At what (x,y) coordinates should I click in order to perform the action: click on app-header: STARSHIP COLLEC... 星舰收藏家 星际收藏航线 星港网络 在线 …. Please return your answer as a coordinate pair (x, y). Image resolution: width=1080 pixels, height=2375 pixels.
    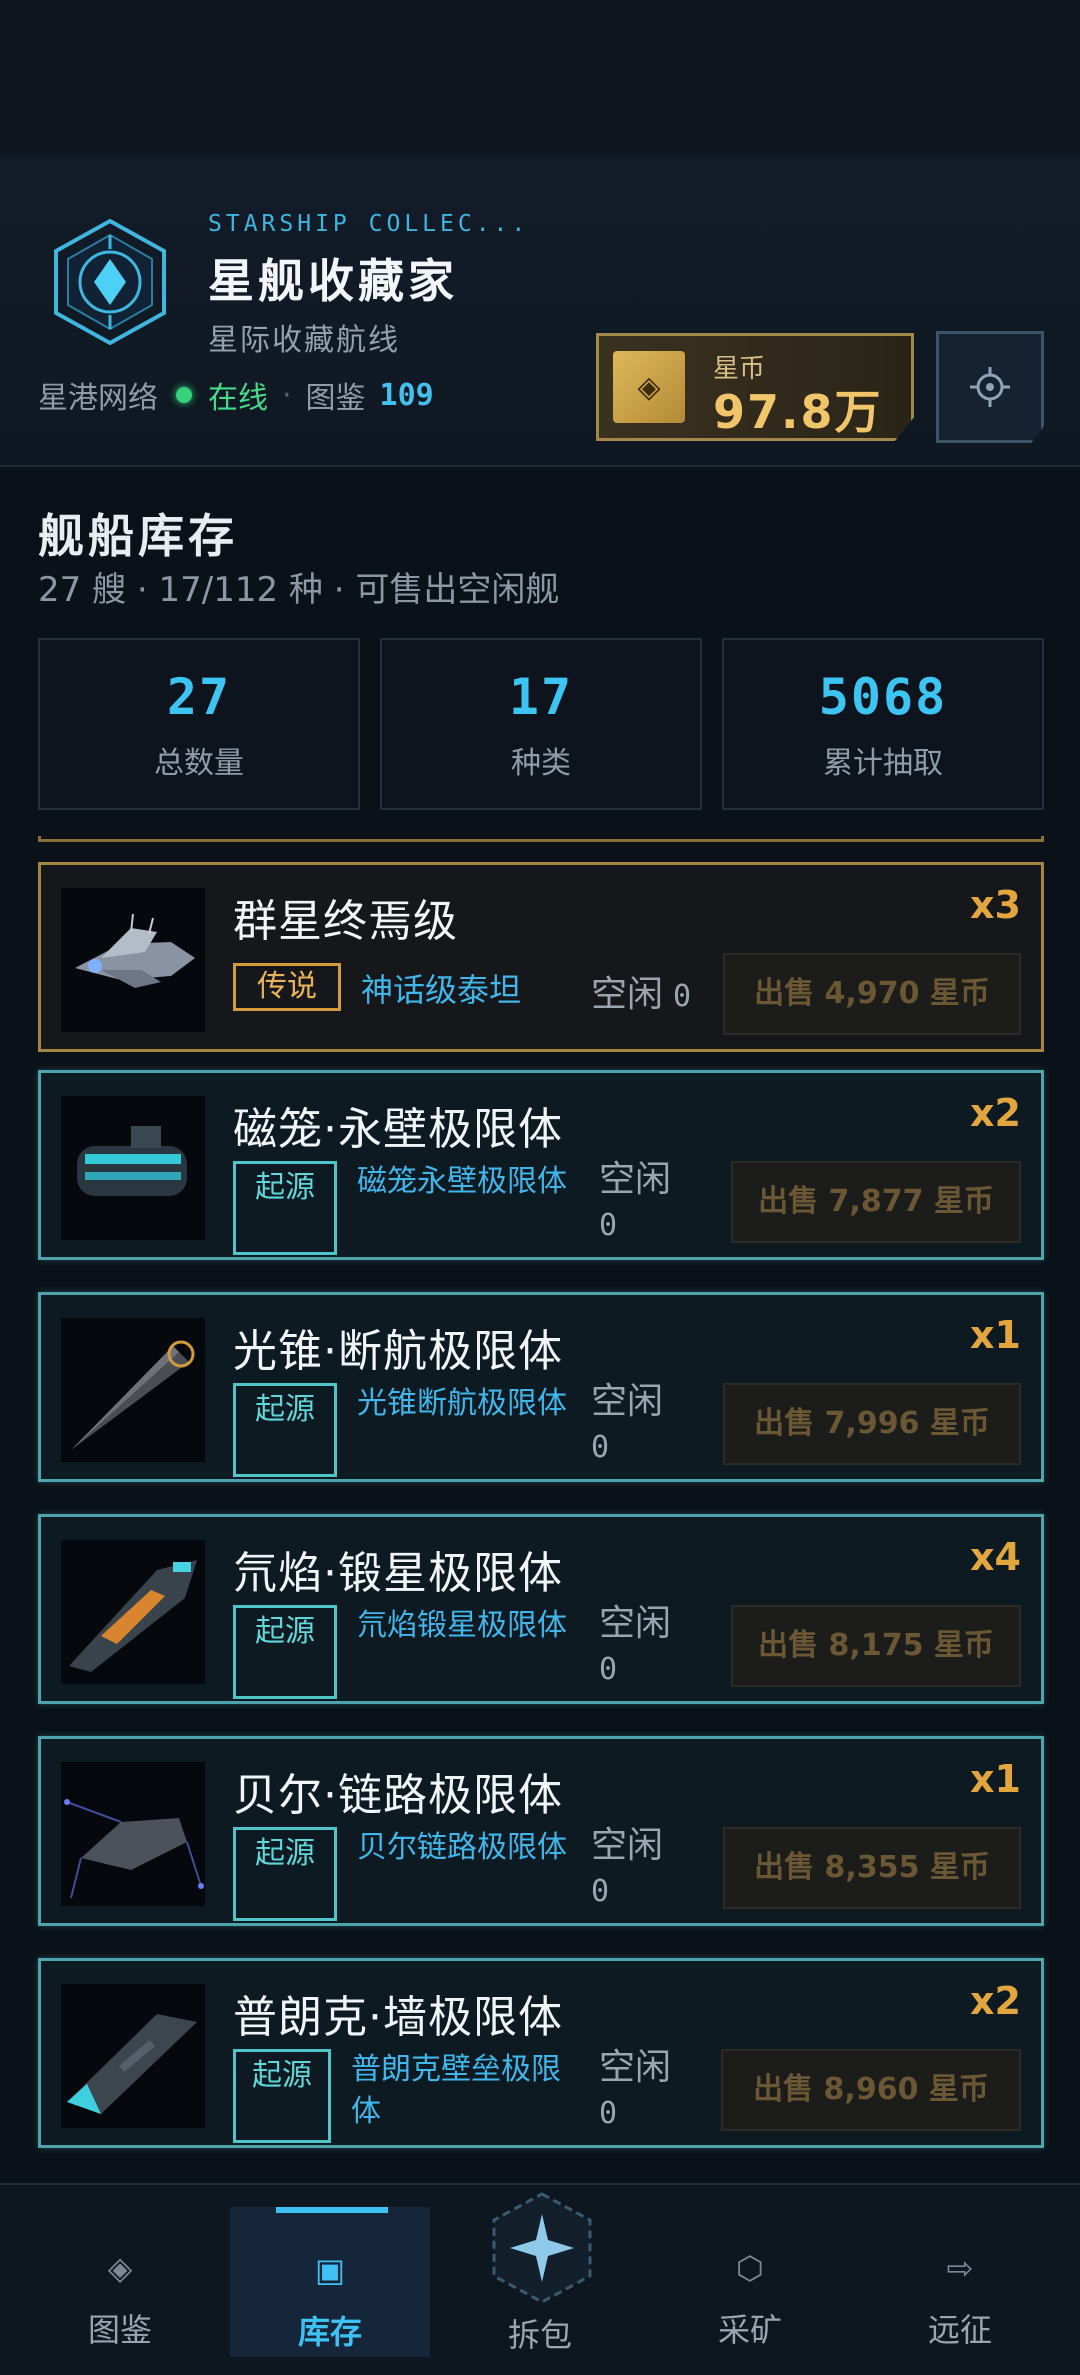
    Looking at the image, I should click on (540, 311).